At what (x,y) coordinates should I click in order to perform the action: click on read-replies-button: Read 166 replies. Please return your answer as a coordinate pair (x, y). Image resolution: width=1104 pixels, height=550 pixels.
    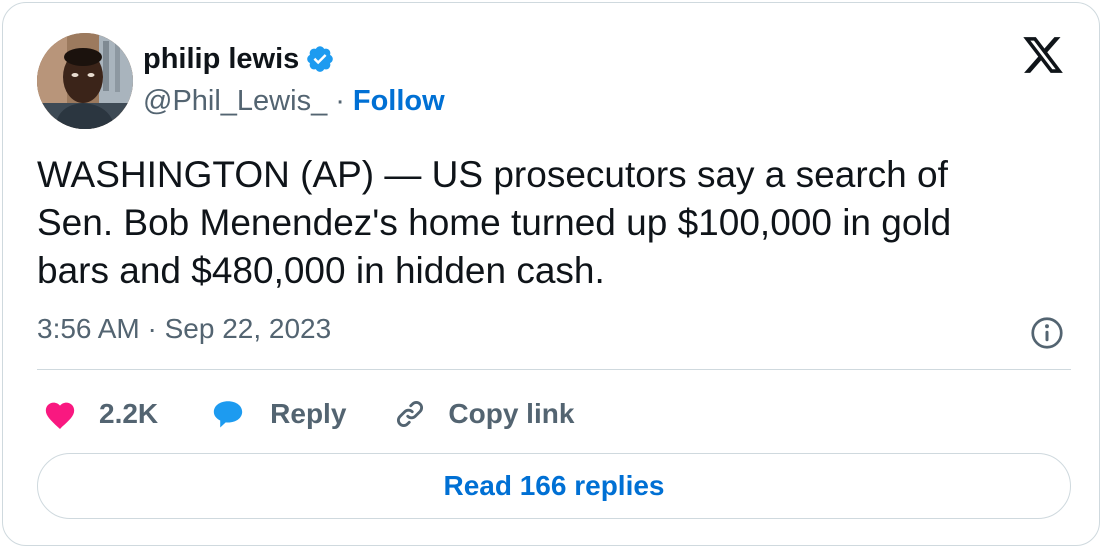
    Looking at the image, I should click on (554, 486).